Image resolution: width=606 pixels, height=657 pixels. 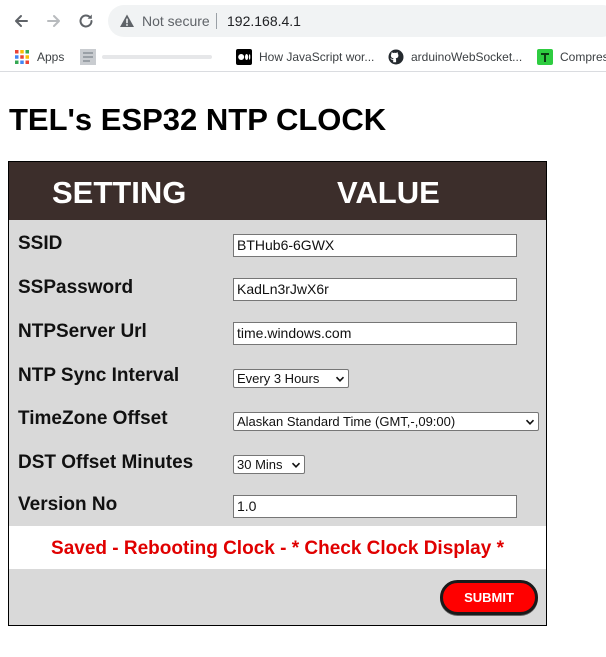 I want to click on header-setting: SETTING, so click(x=119, y=192).